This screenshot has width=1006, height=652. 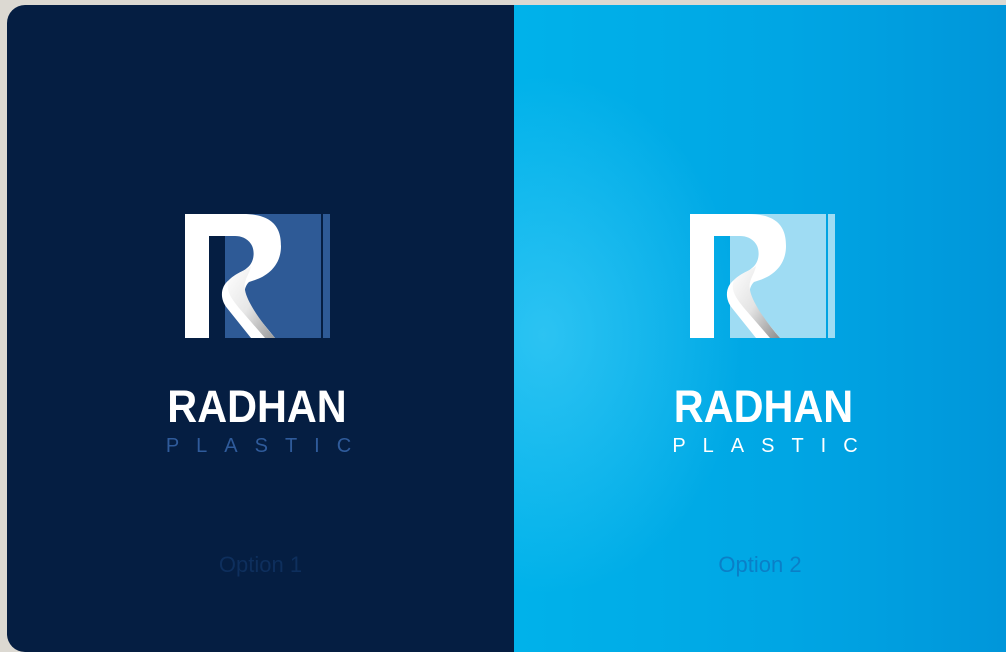 I want to click on option-label: Option 2, so click(x=760, y=564).